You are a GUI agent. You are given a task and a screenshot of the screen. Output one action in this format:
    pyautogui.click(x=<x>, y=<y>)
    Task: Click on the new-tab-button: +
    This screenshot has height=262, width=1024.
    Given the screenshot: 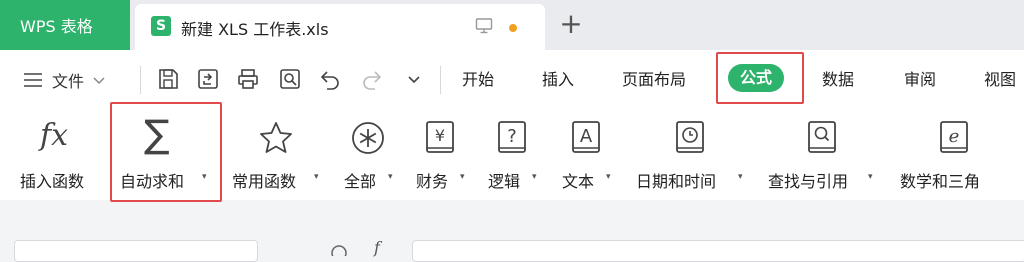 What is the action you would take?
    pyautogui.click(x=571, y=24)
    